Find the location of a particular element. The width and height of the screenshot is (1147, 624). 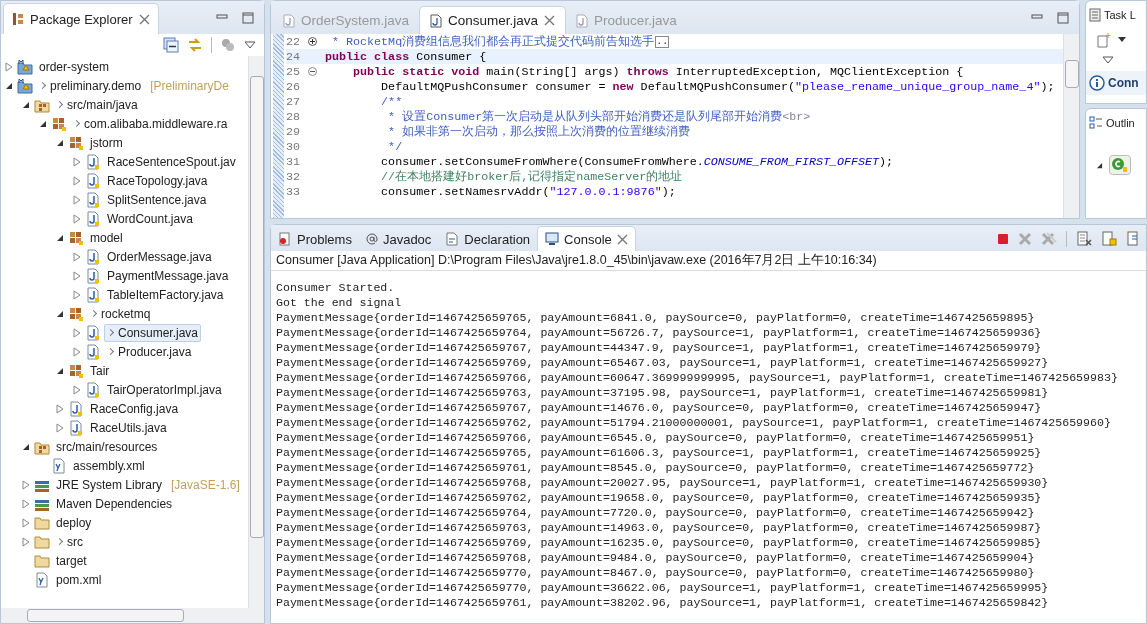

new-task-icon is located at coordinates (1104, 40).